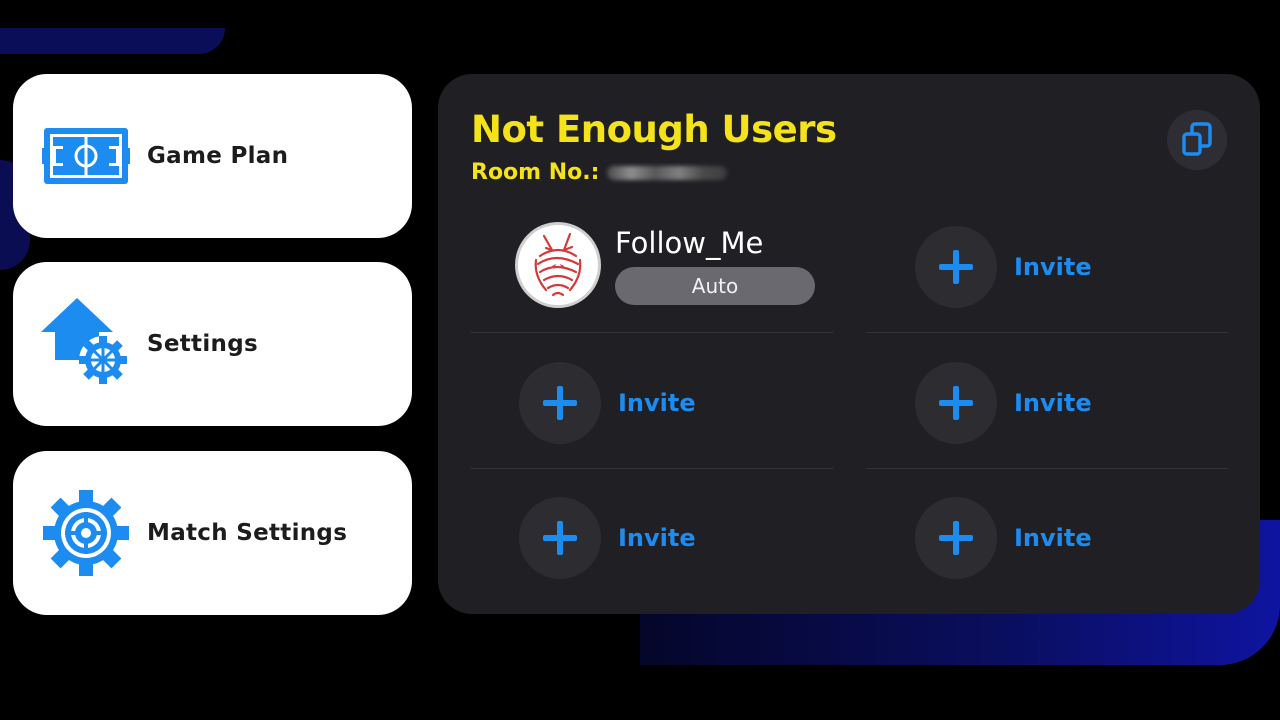 Image resolution: width=1280 pixels, height=720 pixels. I want to click on match-settings-button: Match Settings, so click(212, 533).